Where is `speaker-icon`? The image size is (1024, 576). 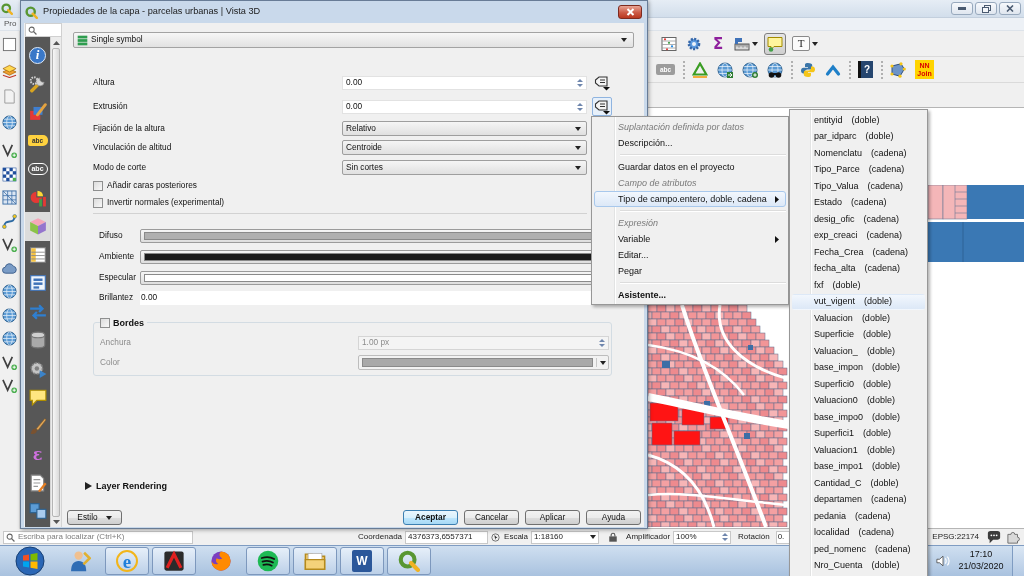
speaker-icon is located at coordinates (943, 561).